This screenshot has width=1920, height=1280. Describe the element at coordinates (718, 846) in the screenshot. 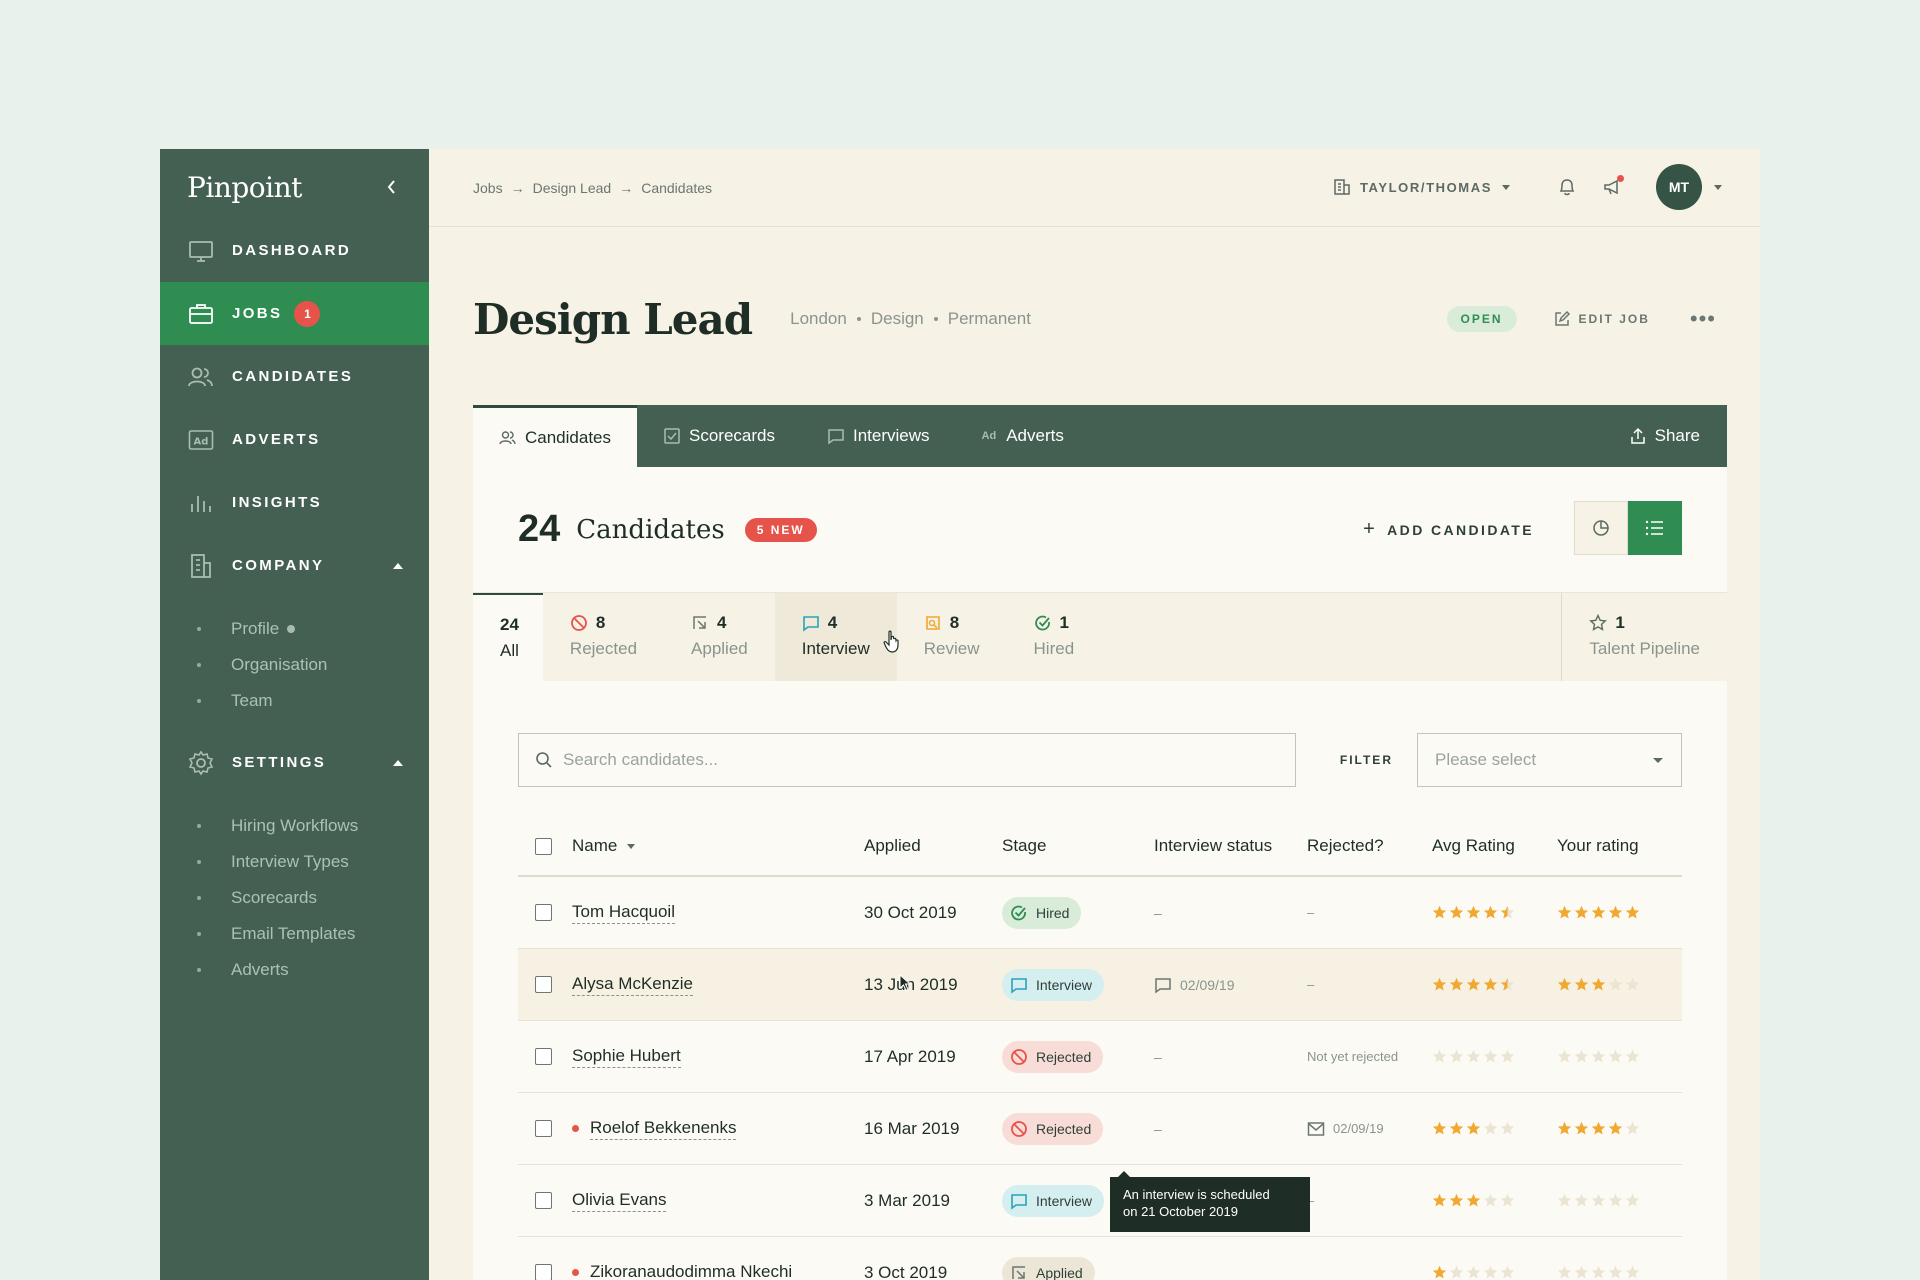

I see `column-header-name: Name` at that location.